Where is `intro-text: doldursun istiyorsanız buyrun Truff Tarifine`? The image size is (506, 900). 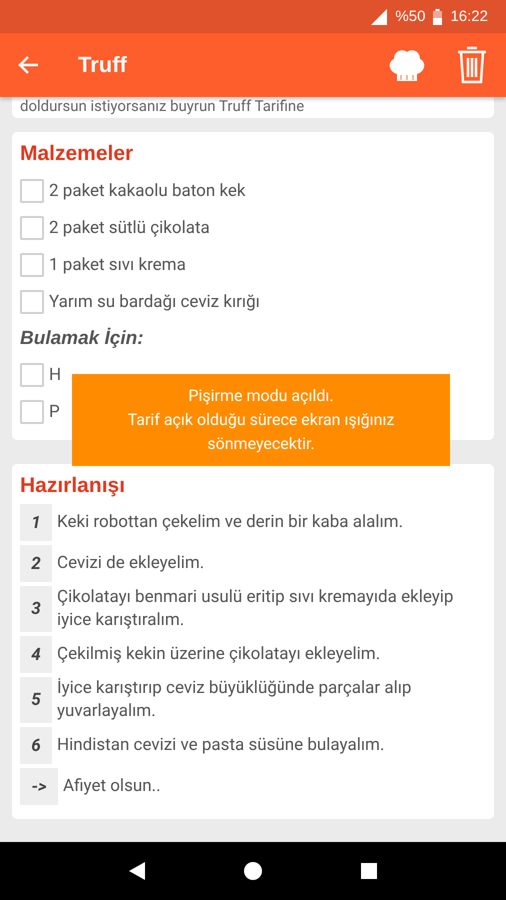 intro-text: doldursun istiyorsanız buyrun Truff Tarifine is located at coordinates (162, 106).